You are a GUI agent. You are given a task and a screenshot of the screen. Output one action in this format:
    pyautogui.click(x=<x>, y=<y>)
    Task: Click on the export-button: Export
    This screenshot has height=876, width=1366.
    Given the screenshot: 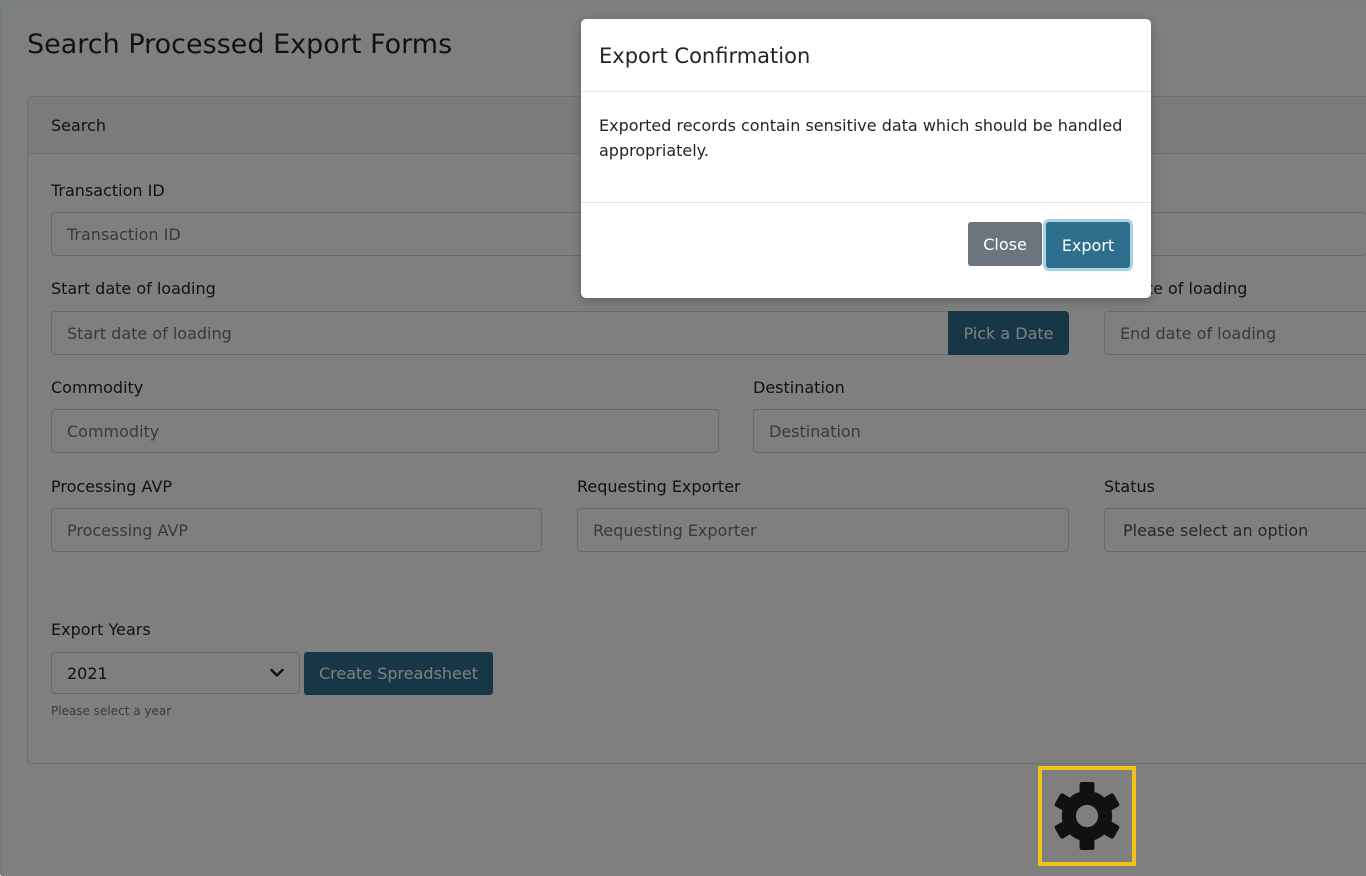 What is the action you would take?
    pyautogui.click(x=1088, y=245)
    